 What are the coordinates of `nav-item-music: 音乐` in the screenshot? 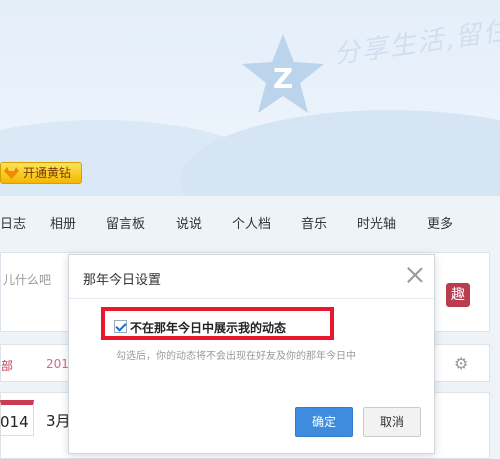 It's located at (314, 222).